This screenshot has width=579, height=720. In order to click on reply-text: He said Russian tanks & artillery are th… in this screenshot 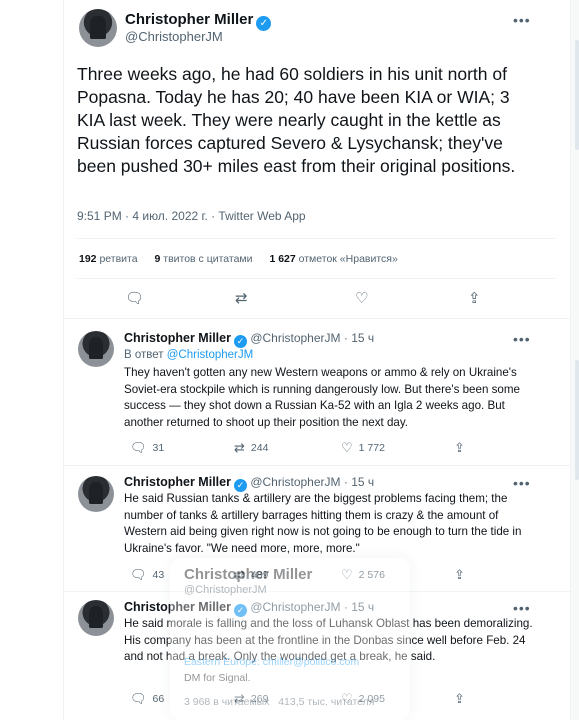, I will do `click(323, 523)`.